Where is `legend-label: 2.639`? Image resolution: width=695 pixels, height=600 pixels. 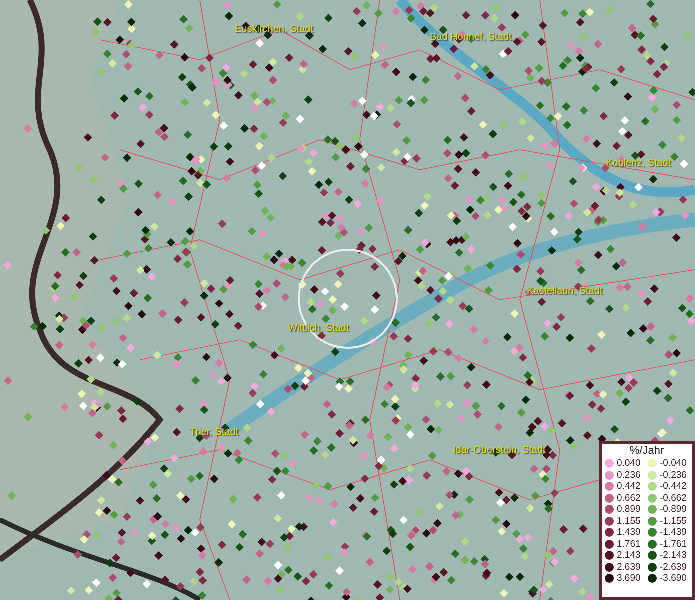 legend-label: 2.639 is located at coordinates (629, 567).